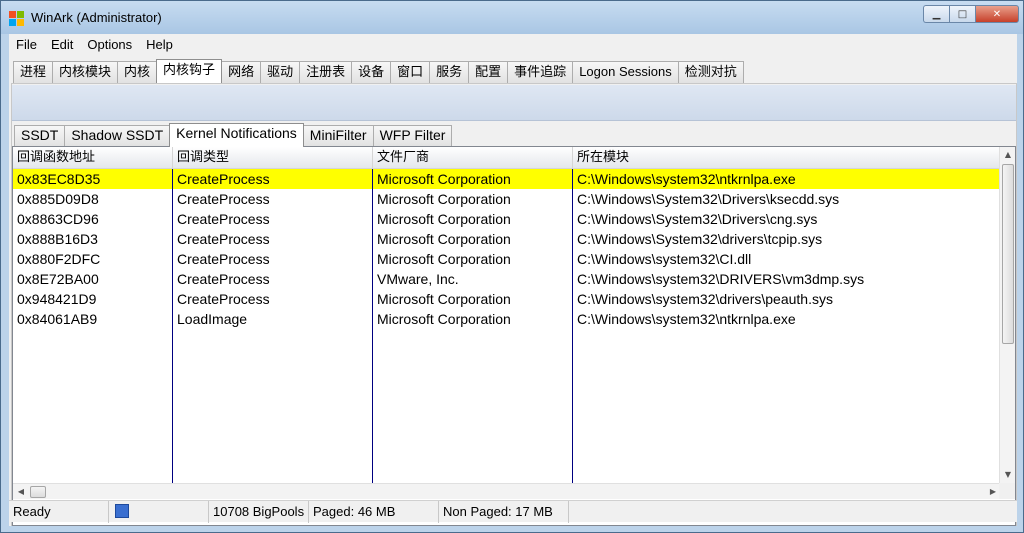 This screenshot has width=1024, height=533. I want to click on cell-module: C:\Windows\system32\CI.dll, so click(664, 259).